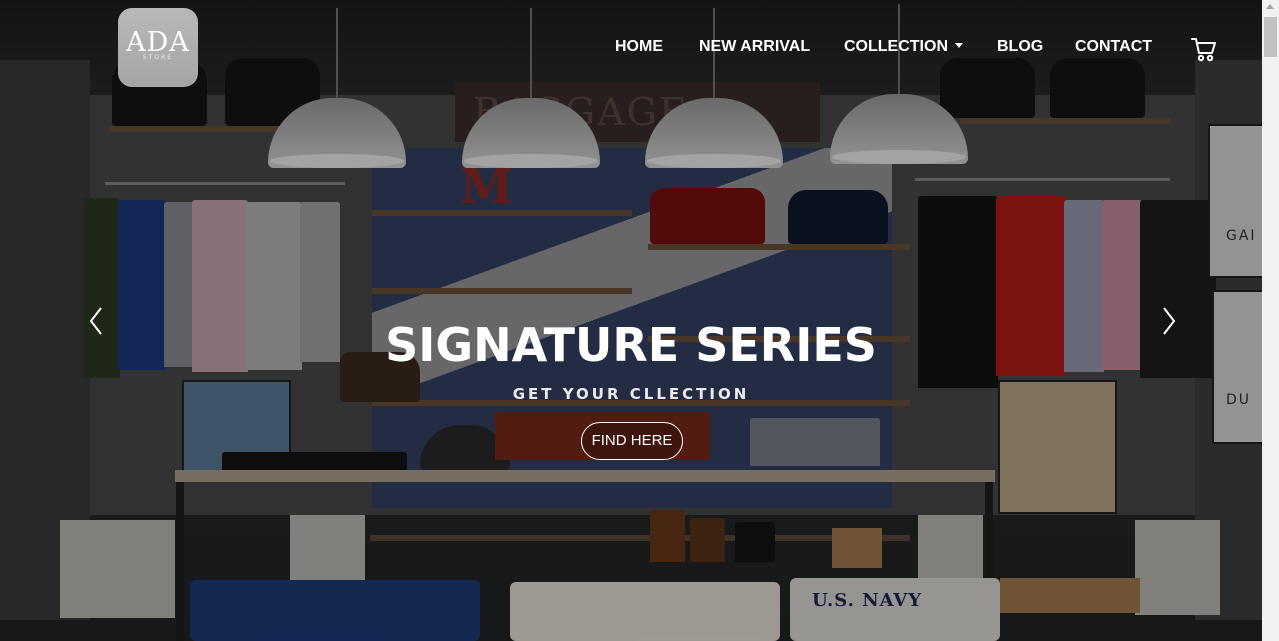 This screenshot has height=641, width=1279. Describe the element at coordinates (959, 45) in the screenshot. I see `caret-down-icon` at that location.